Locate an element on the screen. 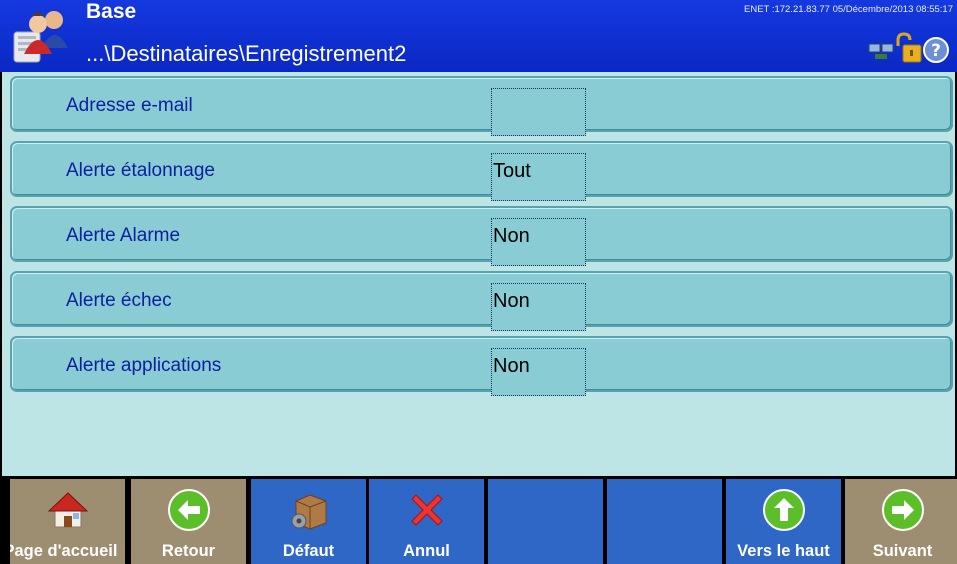 The image size is (957, 564). row-adresse-email: Adresse e-mail is located at coordinates (481, 106).